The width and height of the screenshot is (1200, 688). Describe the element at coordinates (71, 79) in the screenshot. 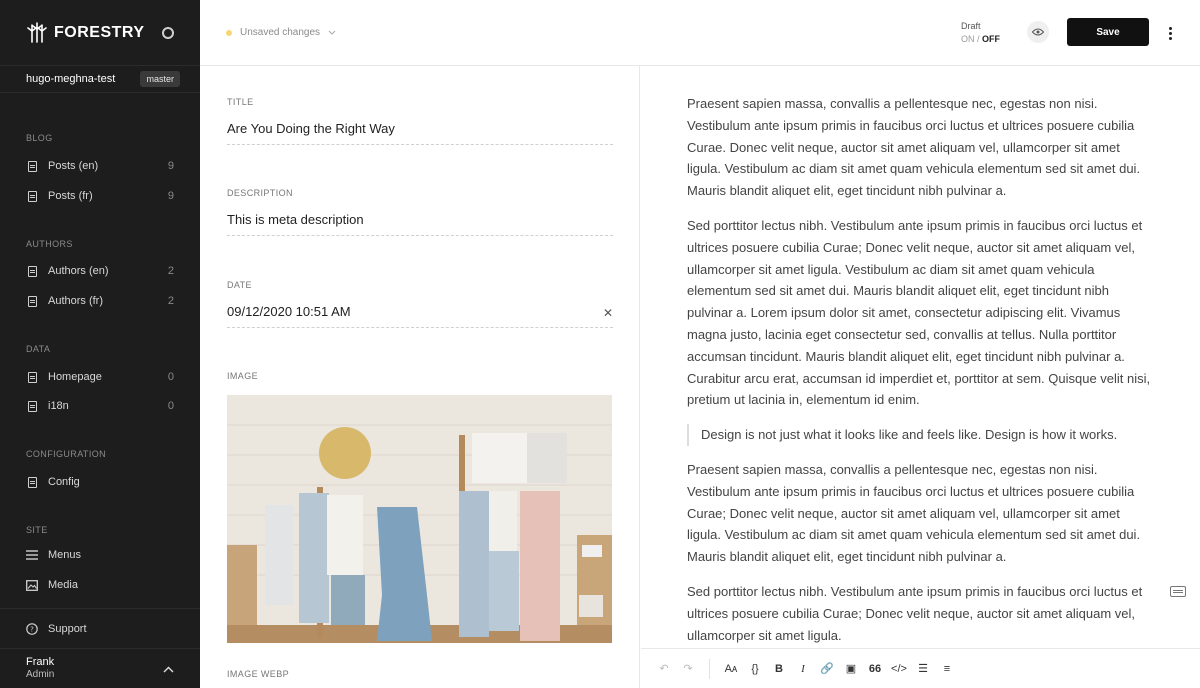

I see `site-name: hugo-meghna-test` at that location.